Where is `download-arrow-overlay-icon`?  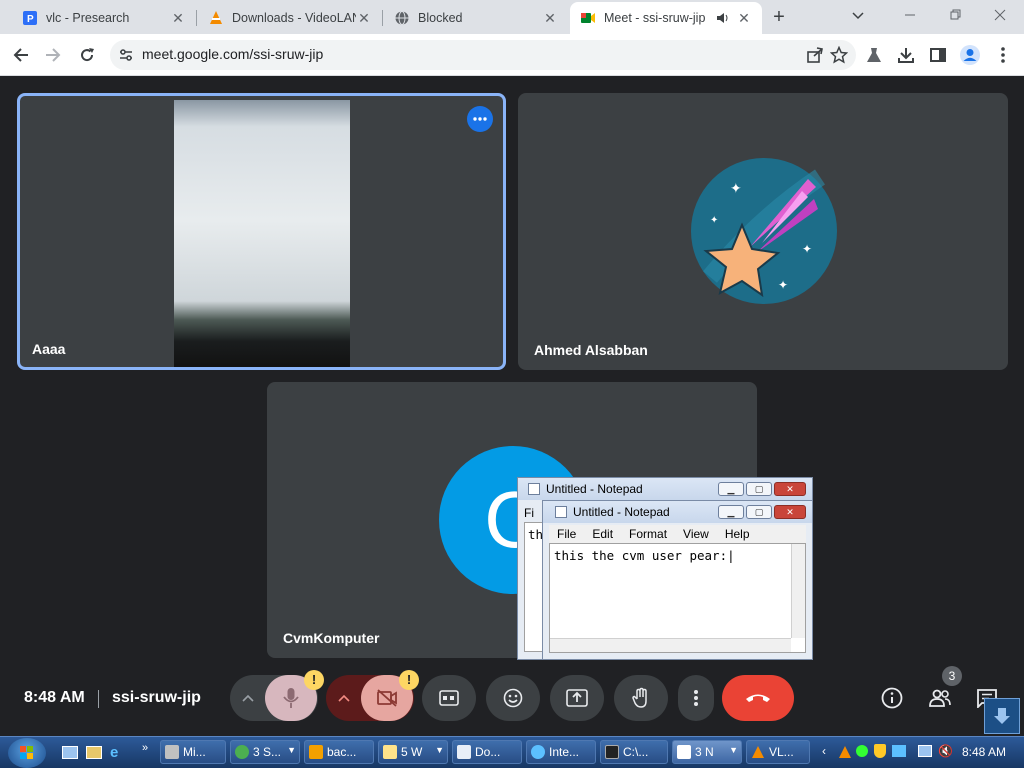
download-arrow-overlay-icon is located at coordinates (1002, 716).